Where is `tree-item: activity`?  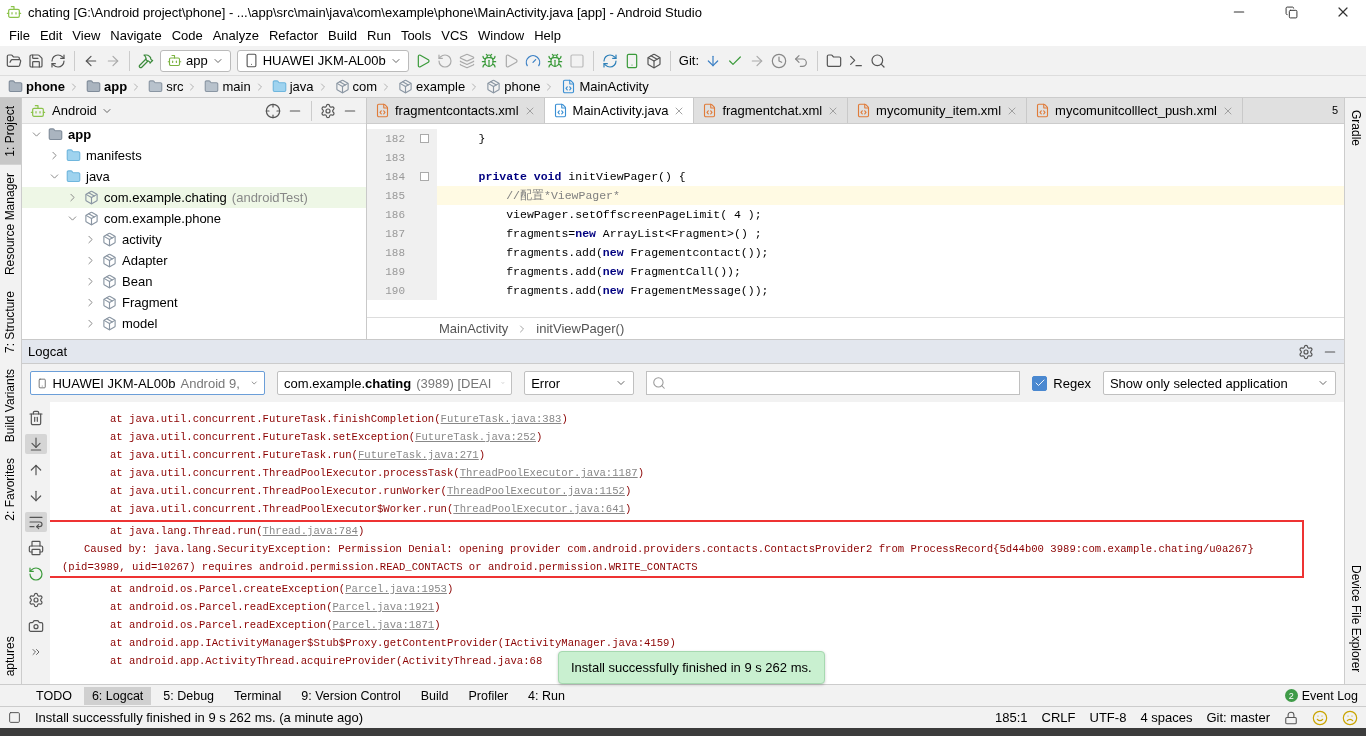 tree-item: activity is located at coordinates (194, 239).